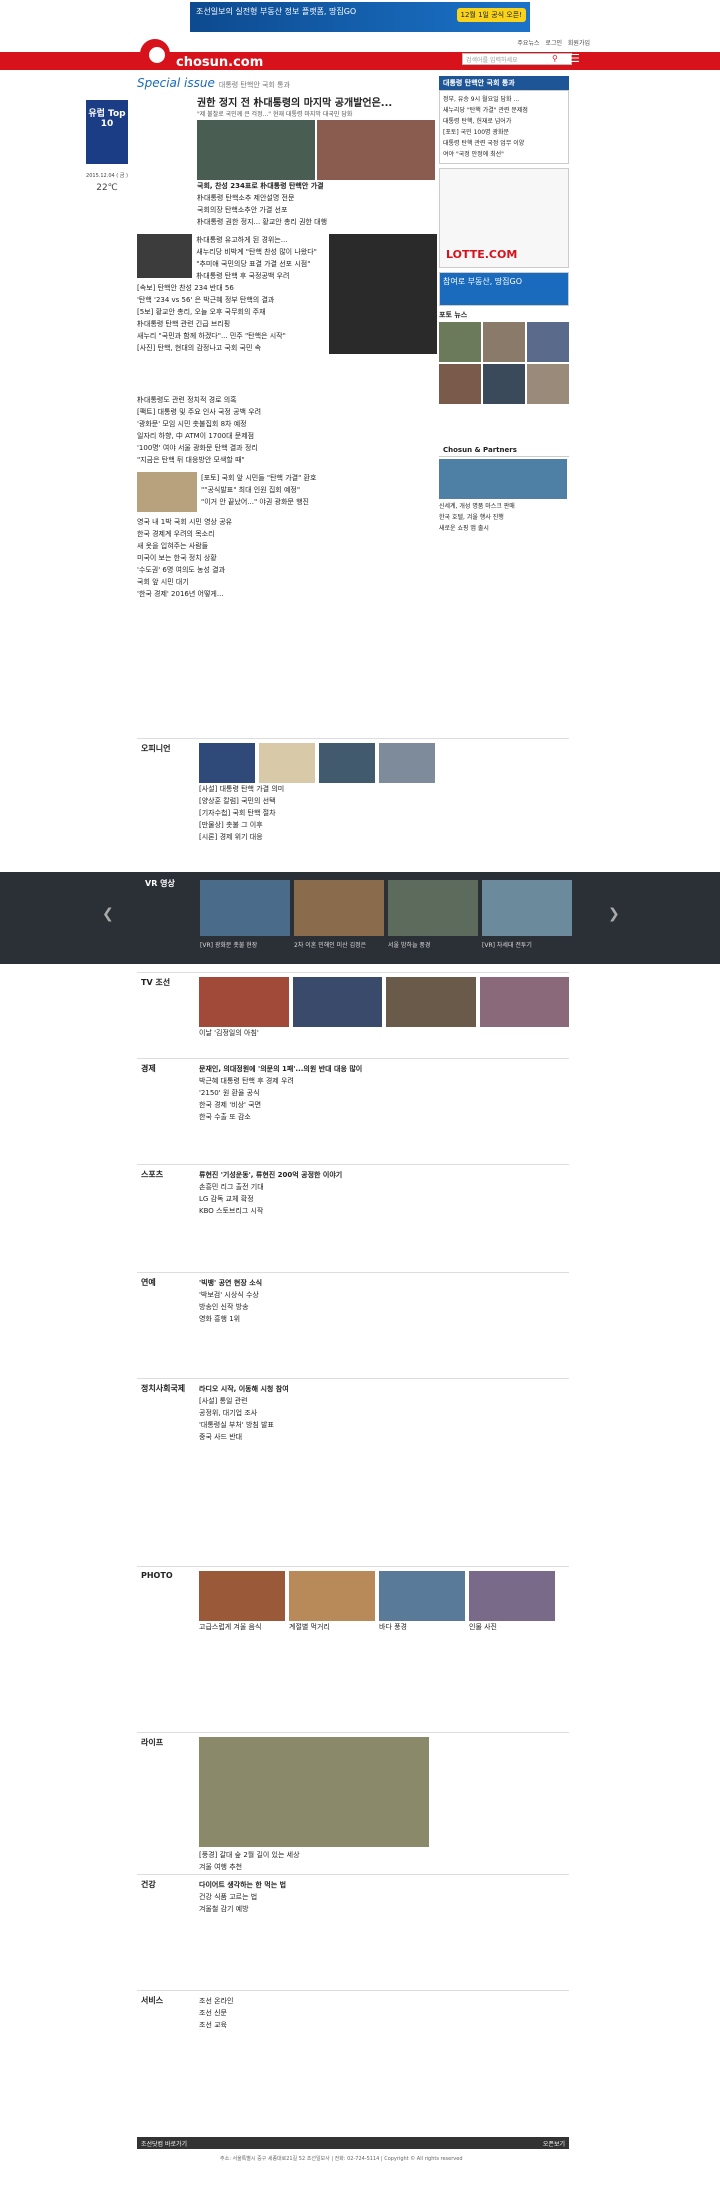 Image resolution: width=720 pixels, height=2207 pixels. What do you see at coordinates (152, 1742) in the screenshot?
I see `section-title-life: 라이프` at bounding box center [152, 1742].